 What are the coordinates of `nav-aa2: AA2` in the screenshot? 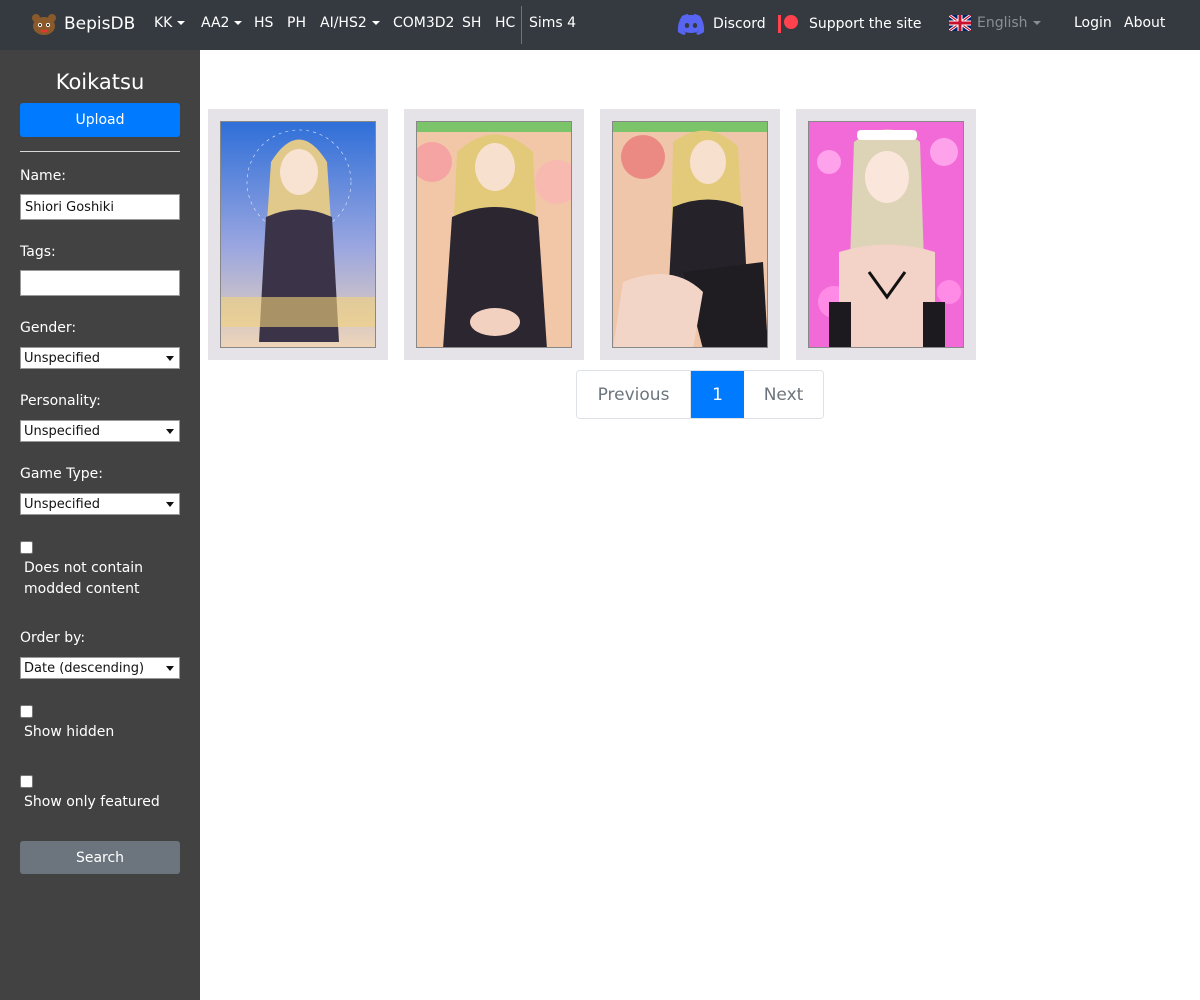 It's located at (222, 23).